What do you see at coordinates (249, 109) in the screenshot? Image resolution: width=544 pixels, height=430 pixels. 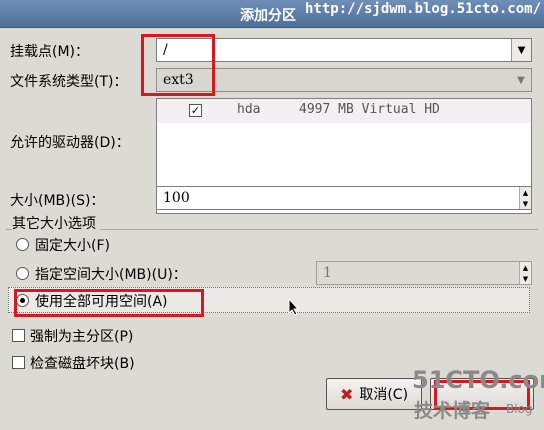 I see `drive-name: hda` at bounding box center [249, 109].